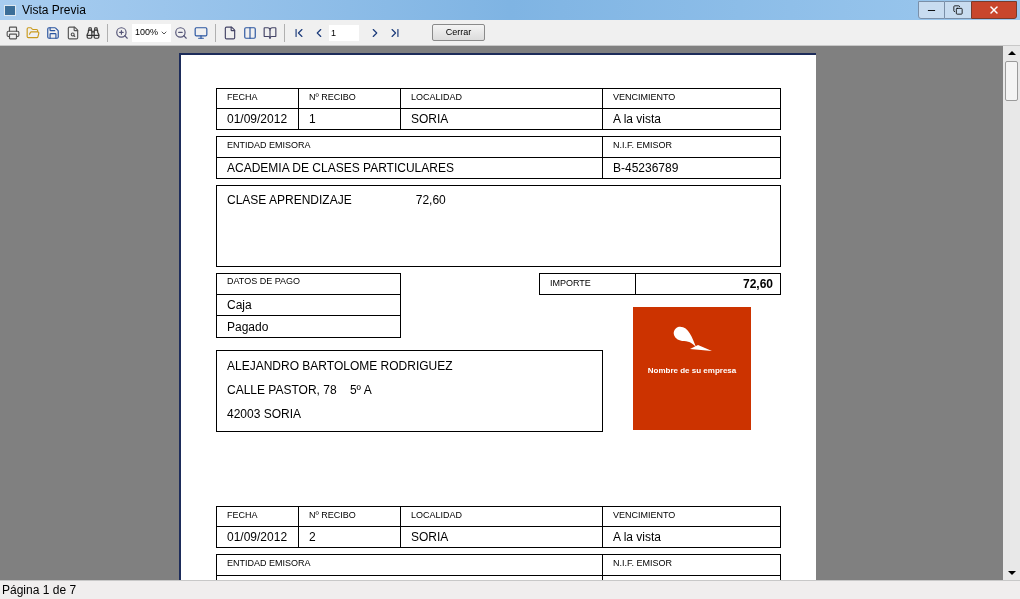 The width and height of the screenshot is (1020, 599). Describe the element at coordinates (263, 281) in the screenshot. I see `column-label: DATOS DE PAGO` at that location.